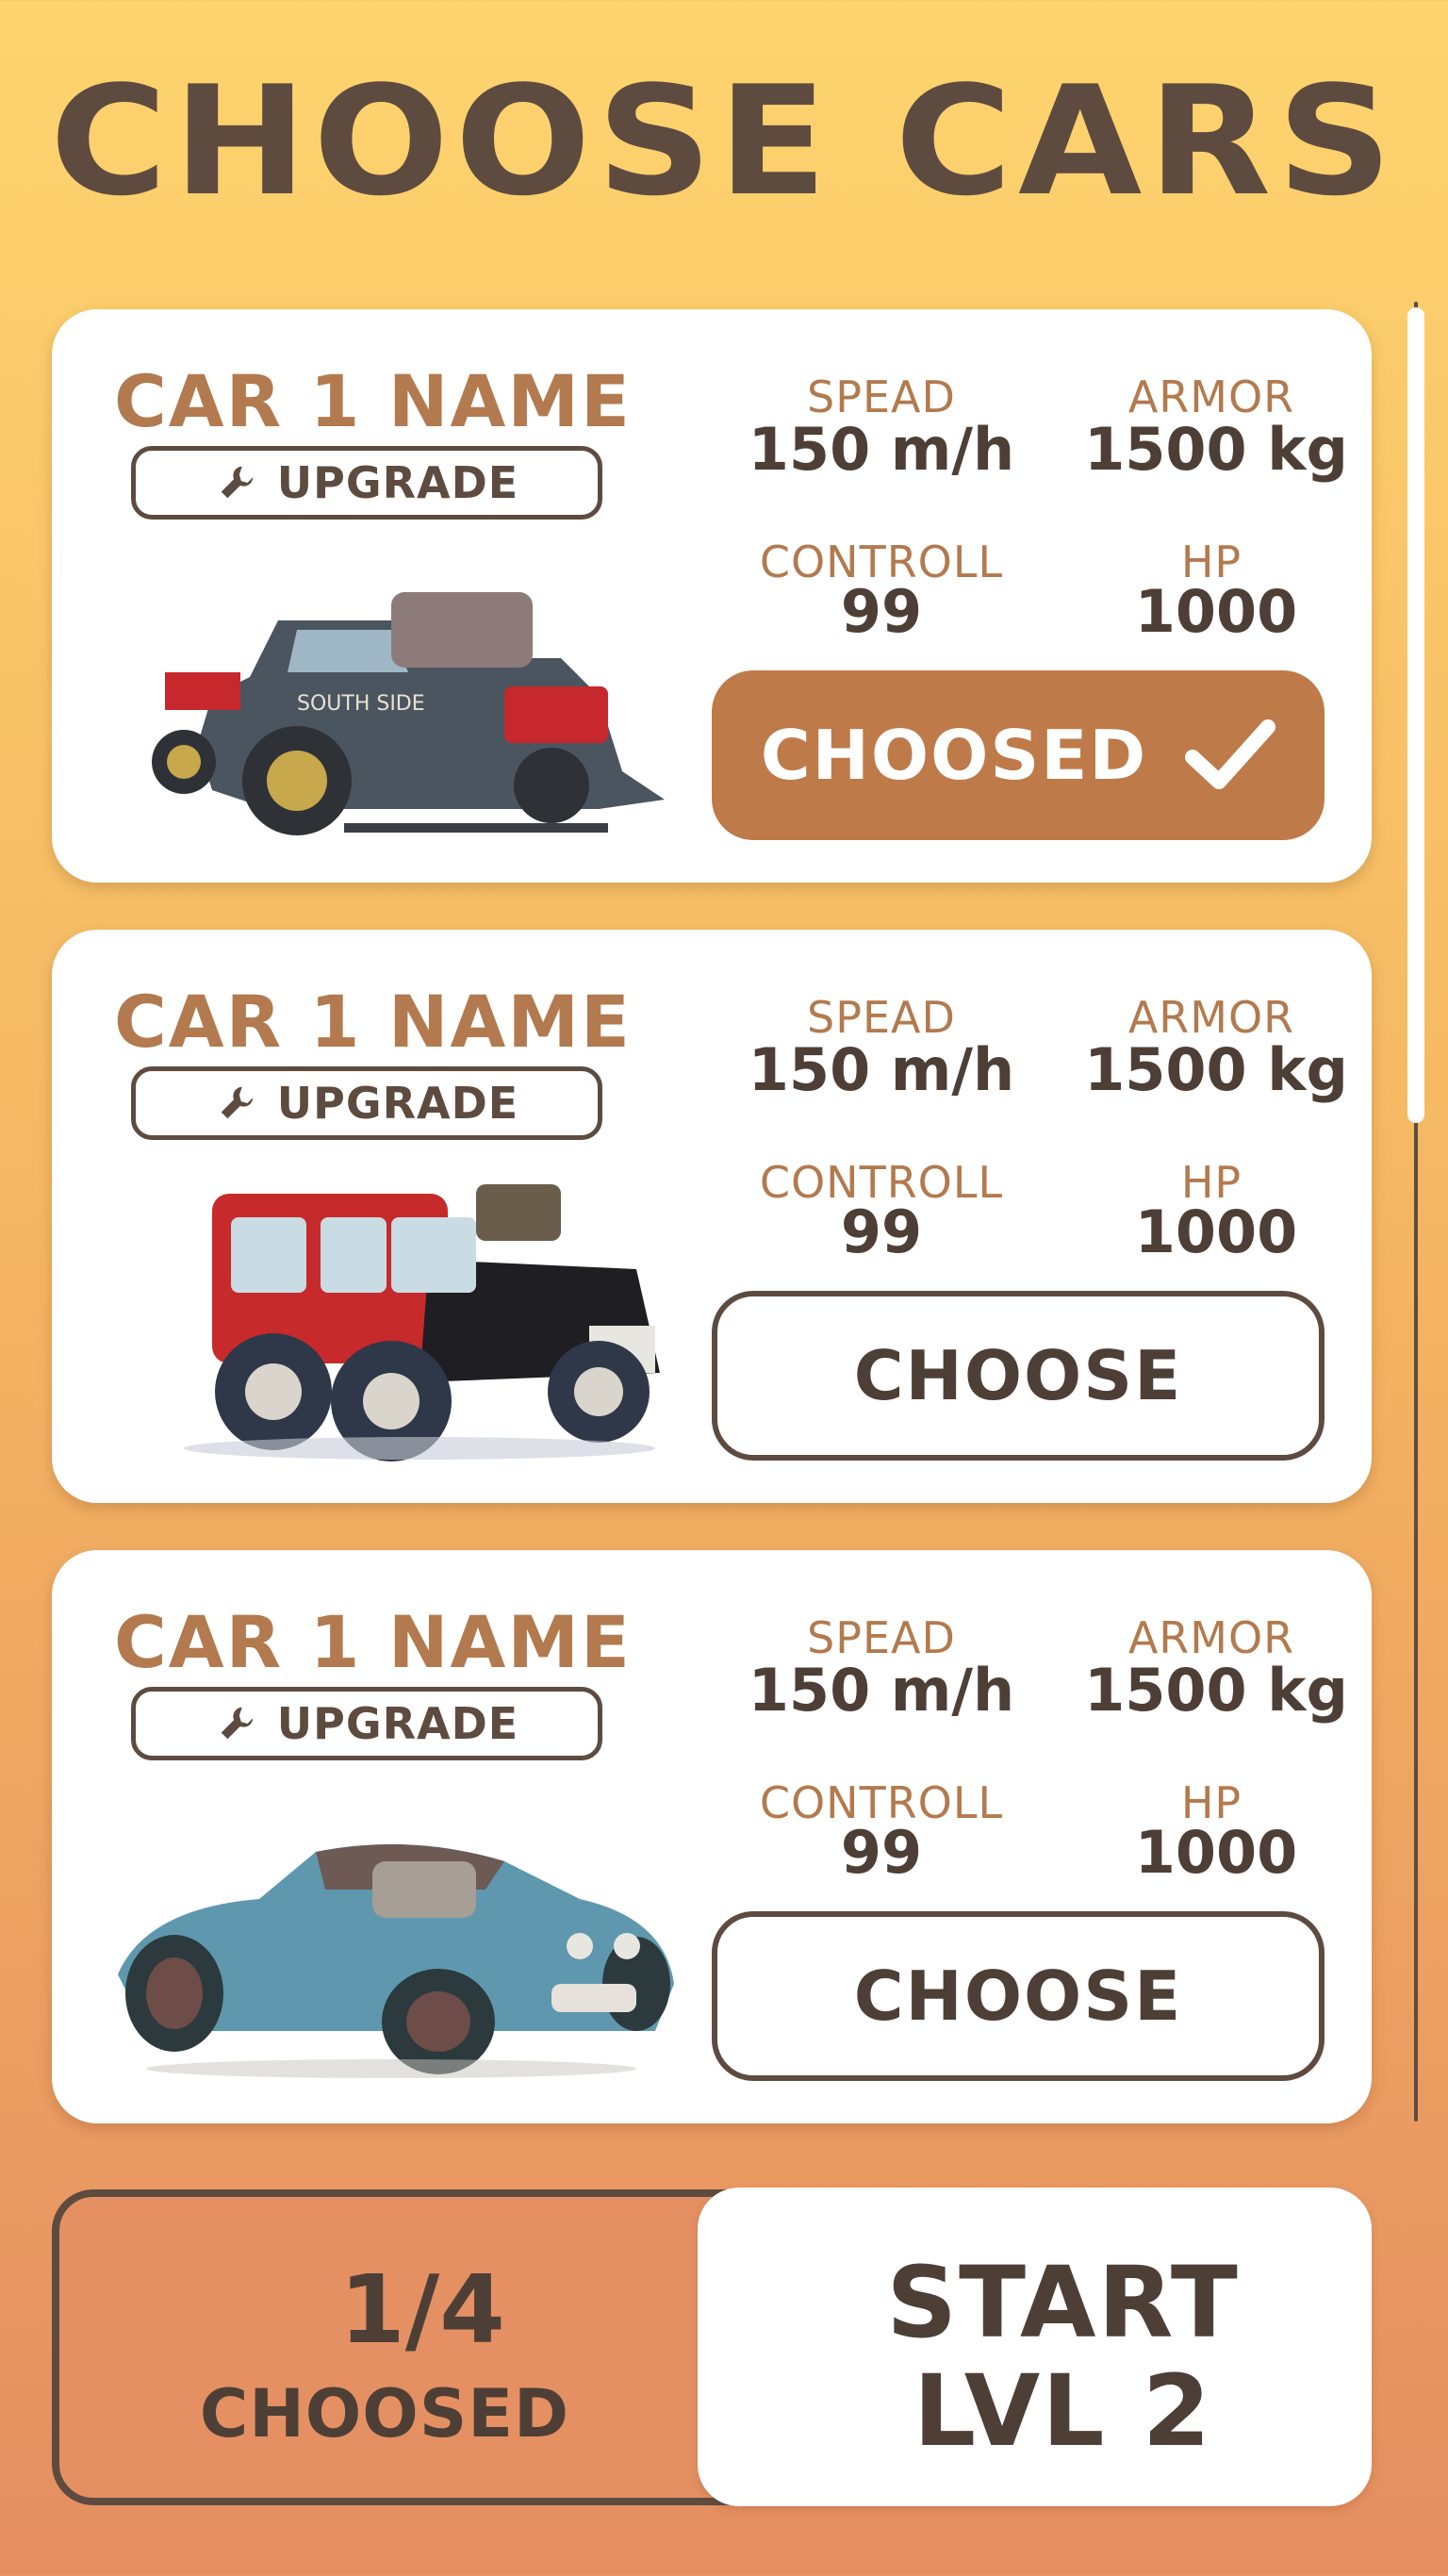  Describe the element at coordinates (1063, 2411) in the screenshot. I see `level-label: LVL 2` at that location.